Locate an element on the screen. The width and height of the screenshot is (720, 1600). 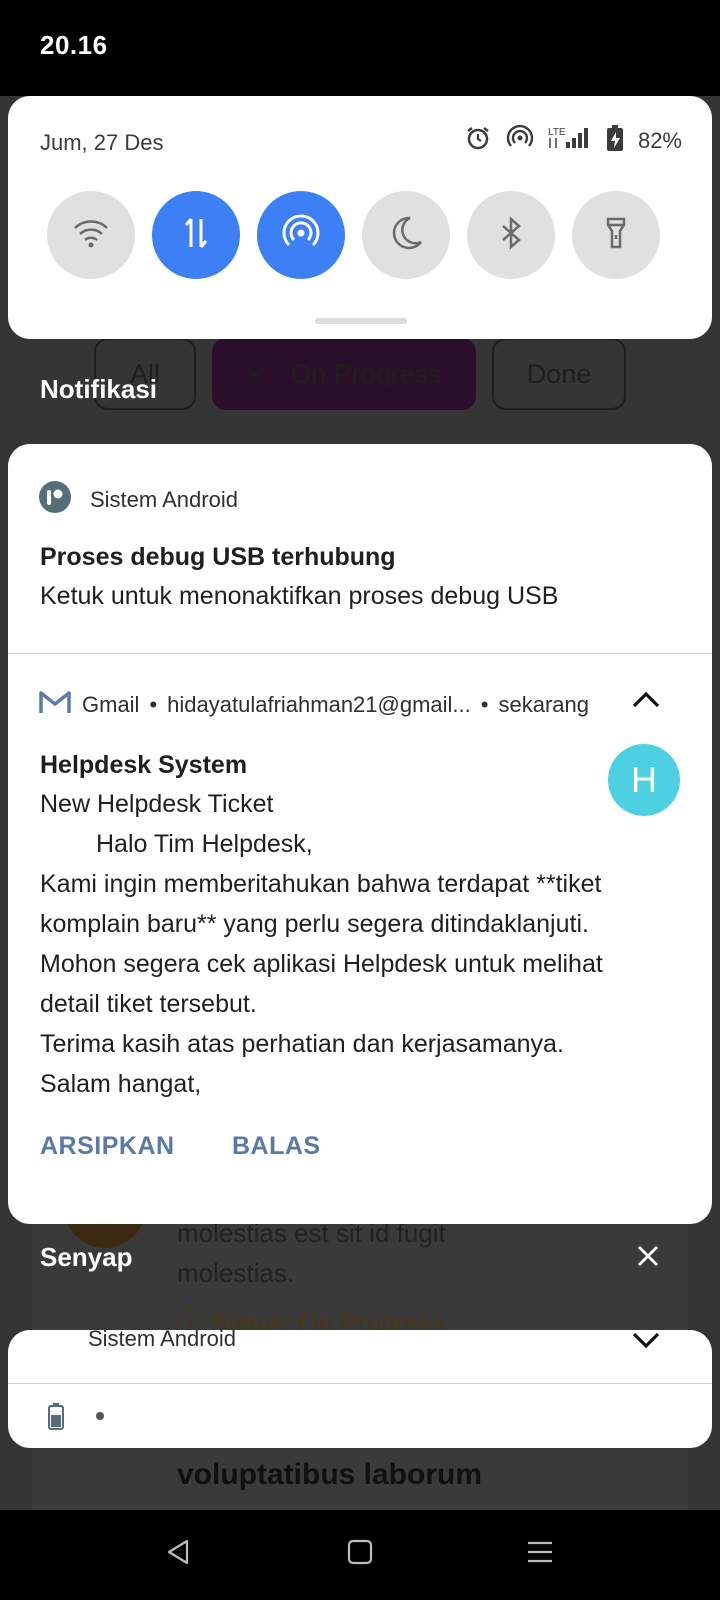
archive-button: ARSIPKAN is located at coordinates (107, 1146).